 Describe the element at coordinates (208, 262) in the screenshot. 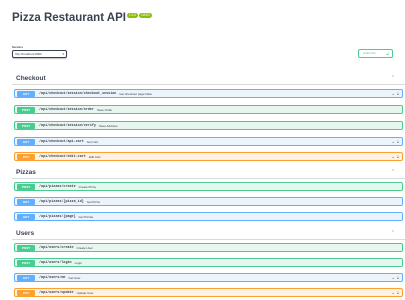

I see `operation-row: POST /api/users/login Login` at that location.